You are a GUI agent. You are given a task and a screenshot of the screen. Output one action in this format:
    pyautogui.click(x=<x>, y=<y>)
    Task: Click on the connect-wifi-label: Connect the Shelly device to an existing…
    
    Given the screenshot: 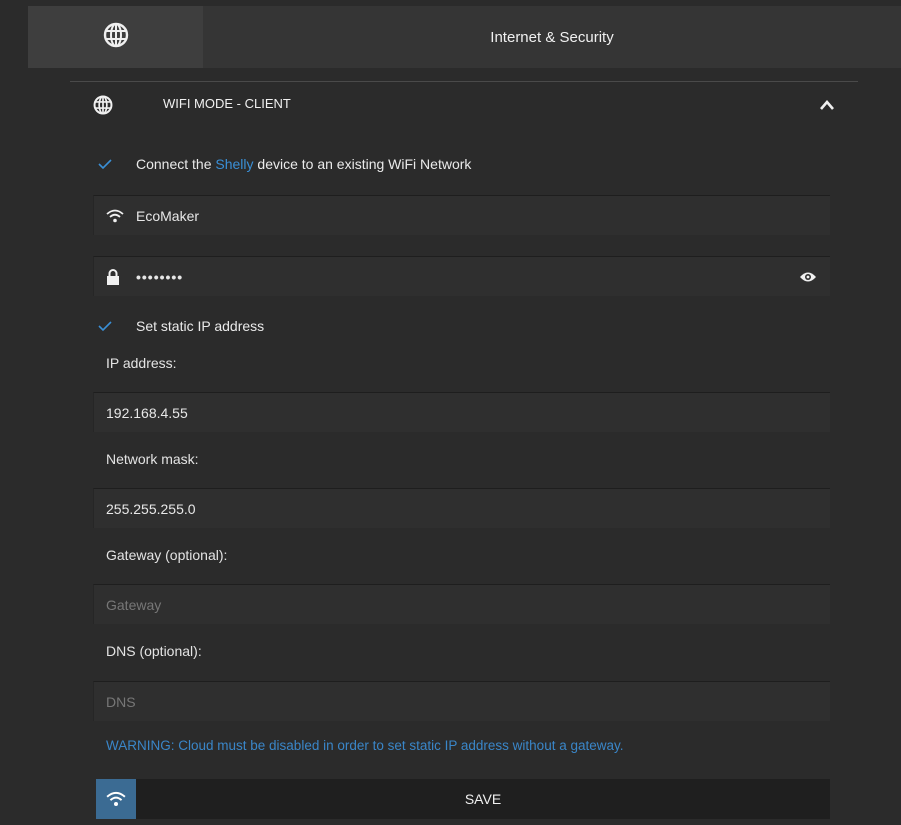 What is the action you would take?
    pyautogui.click(x=303, y=164)
    